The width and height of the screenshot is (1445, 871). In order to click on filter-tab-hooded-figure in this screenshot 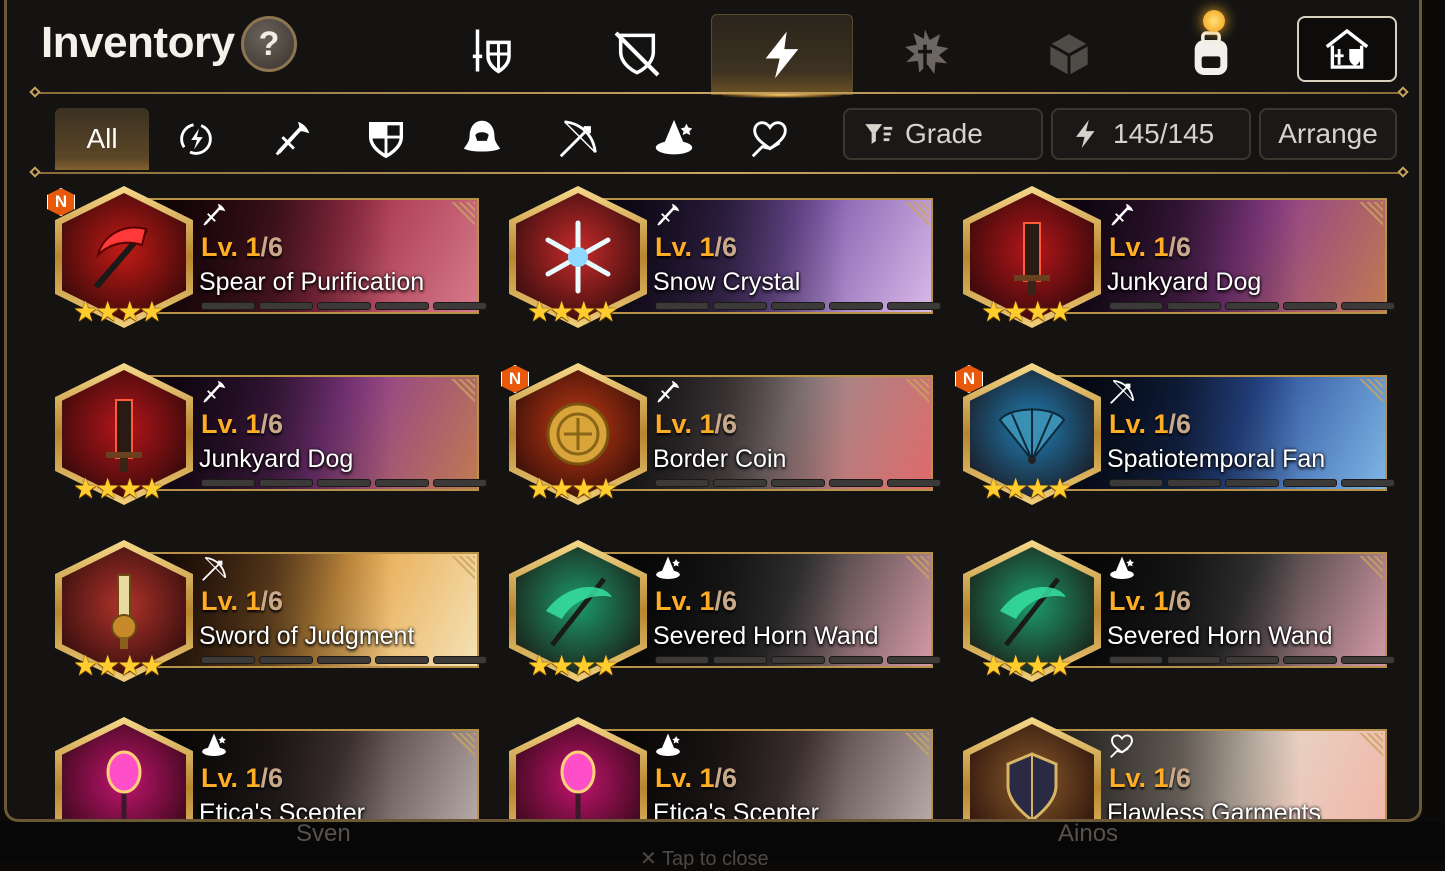, I will do `click(482, 139)`.